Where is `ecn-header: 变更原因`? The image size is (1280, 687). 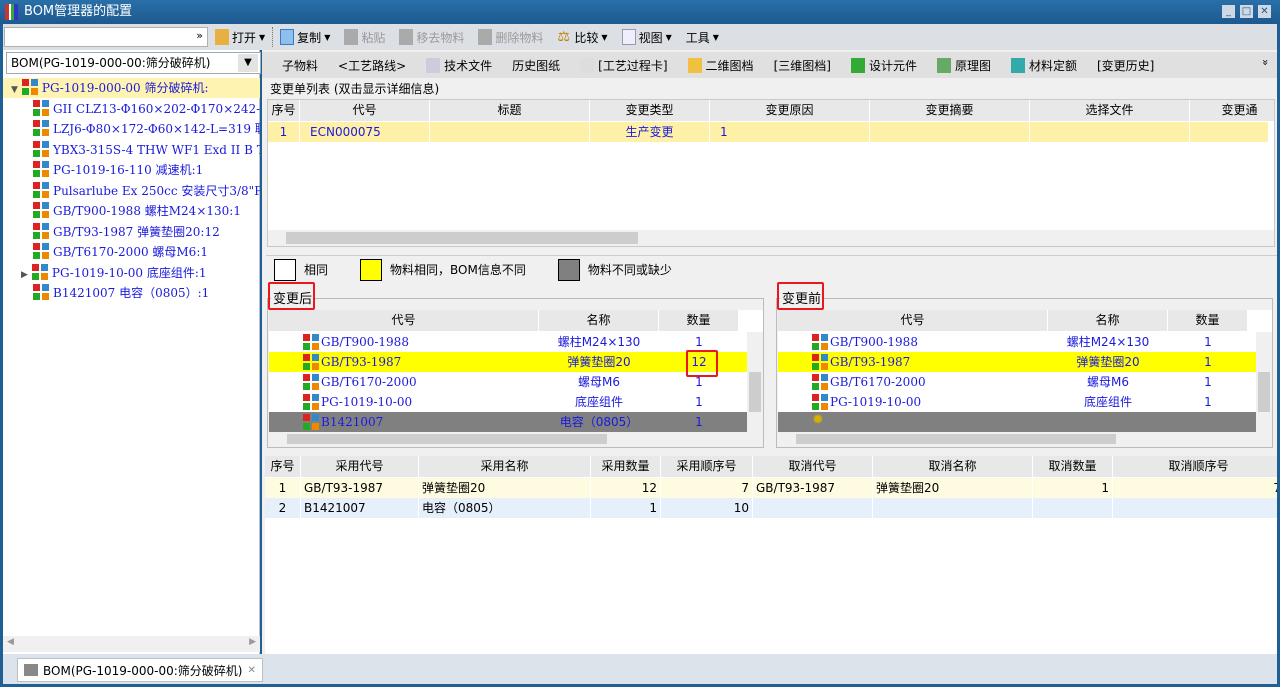
ecn-header: 变更原因 is located at coordinates (790, 110).